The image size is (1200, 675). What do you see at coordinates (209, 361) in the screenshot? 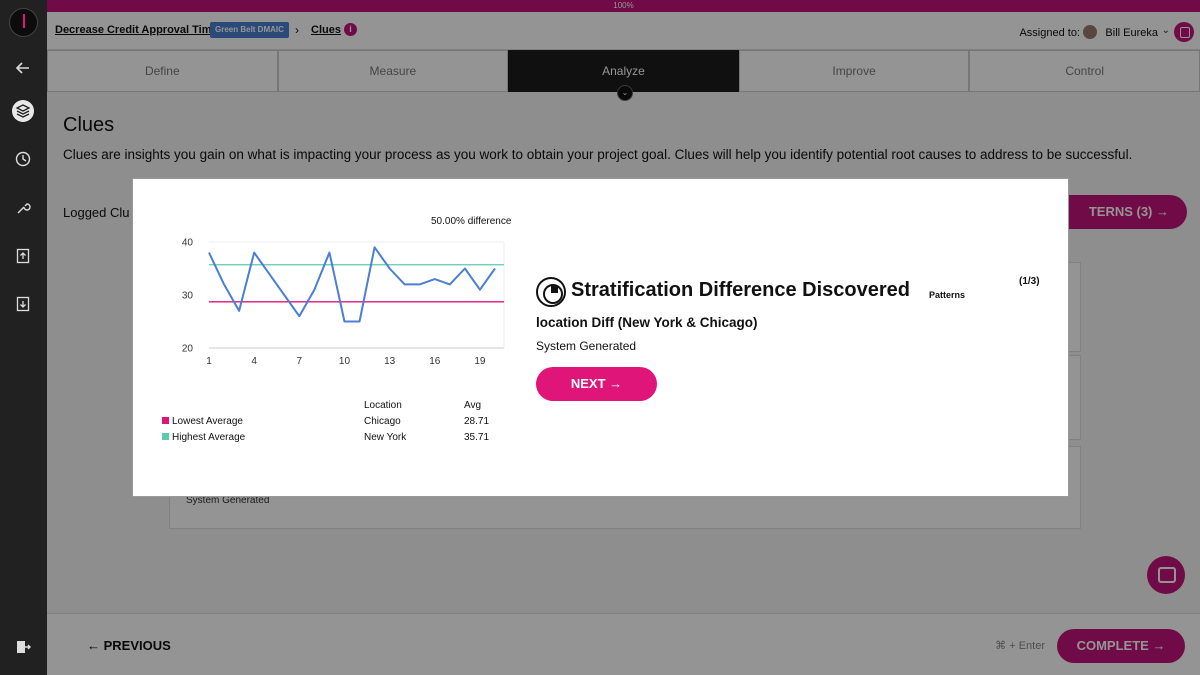
I see `x-tick-label: 1` at bounding box center [209, 361].